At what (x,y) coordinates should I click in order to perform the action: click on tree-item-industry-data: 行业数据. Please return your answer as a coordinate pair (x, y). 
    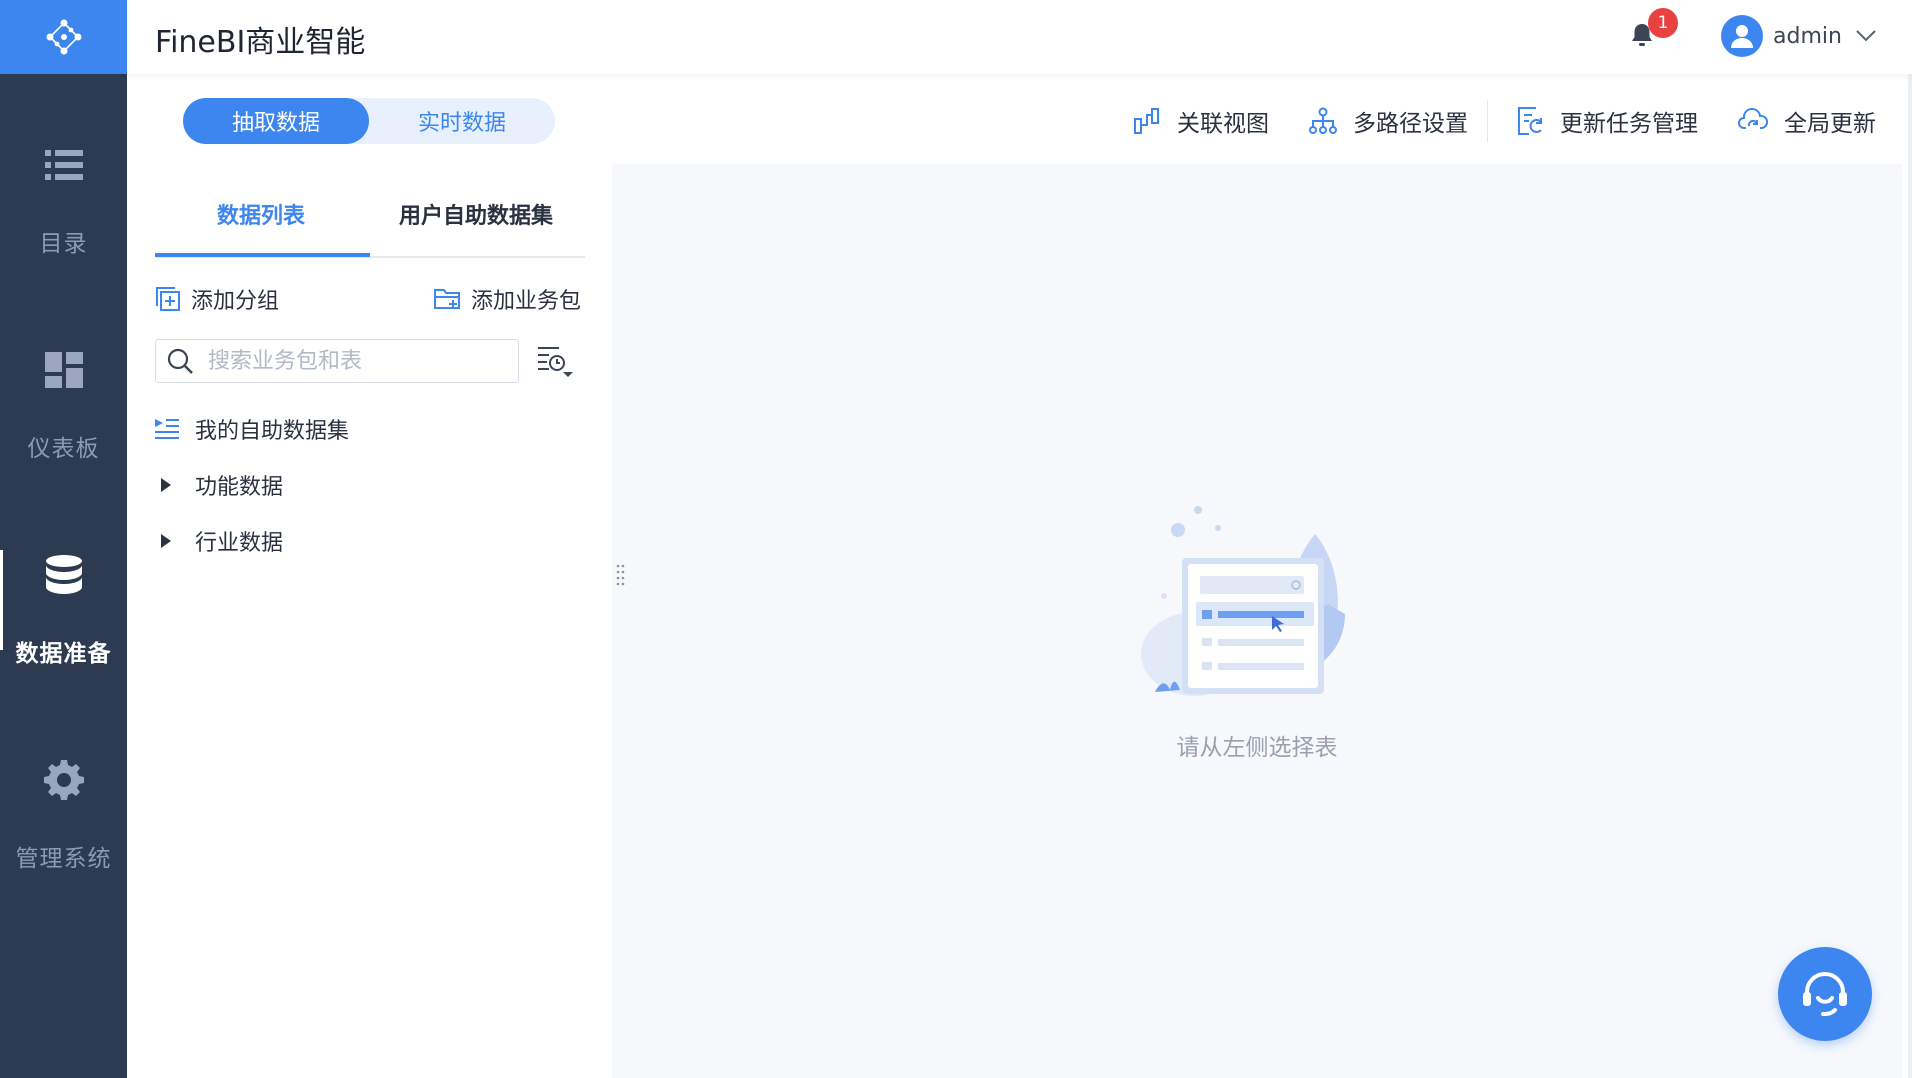
    Looking at the image, I should click on (219, 541).